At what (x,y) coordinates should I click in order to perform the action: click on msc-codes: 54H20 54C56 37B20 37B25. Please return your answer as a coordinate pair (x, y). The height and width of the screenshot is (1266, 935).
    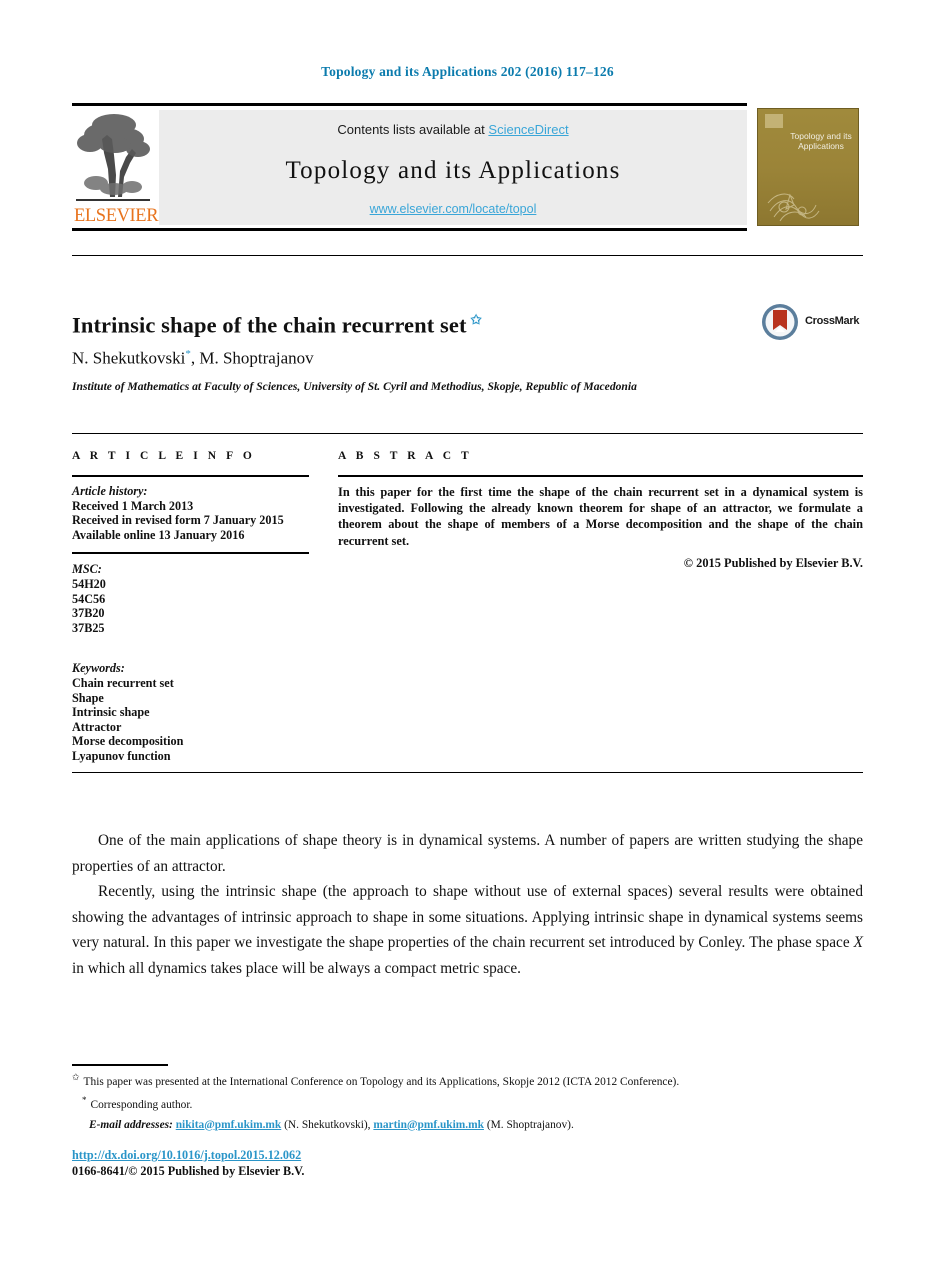
    Looking at the image, I should click on (89, 605).